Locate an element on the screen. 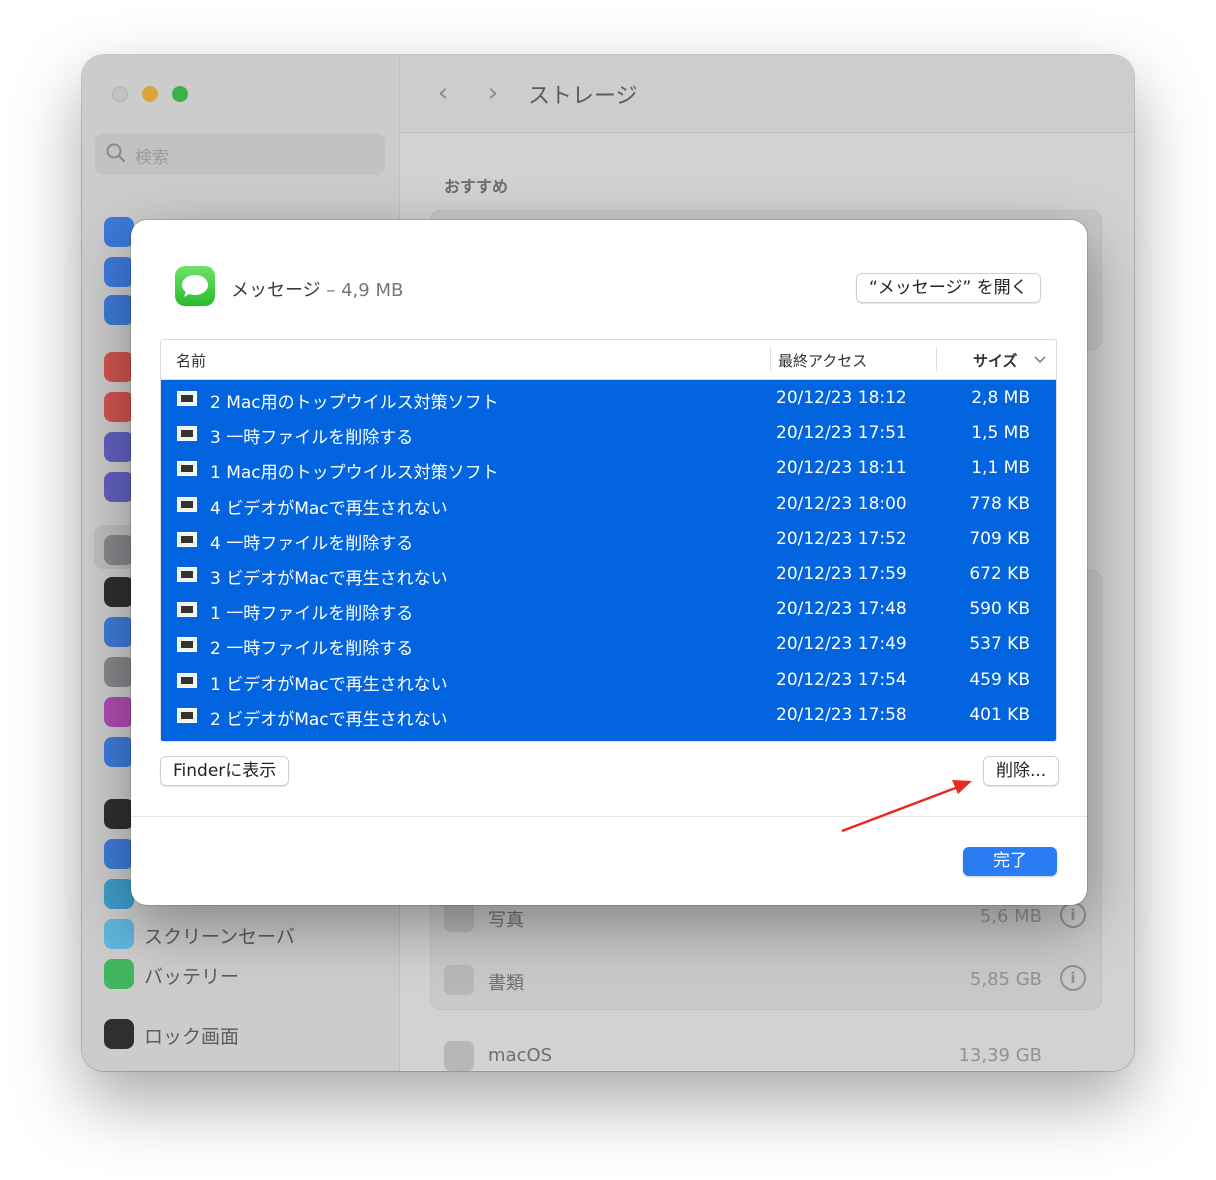 The image size is (1216, 1180). chat-bubble-icon is located at coordinates (195, 286).